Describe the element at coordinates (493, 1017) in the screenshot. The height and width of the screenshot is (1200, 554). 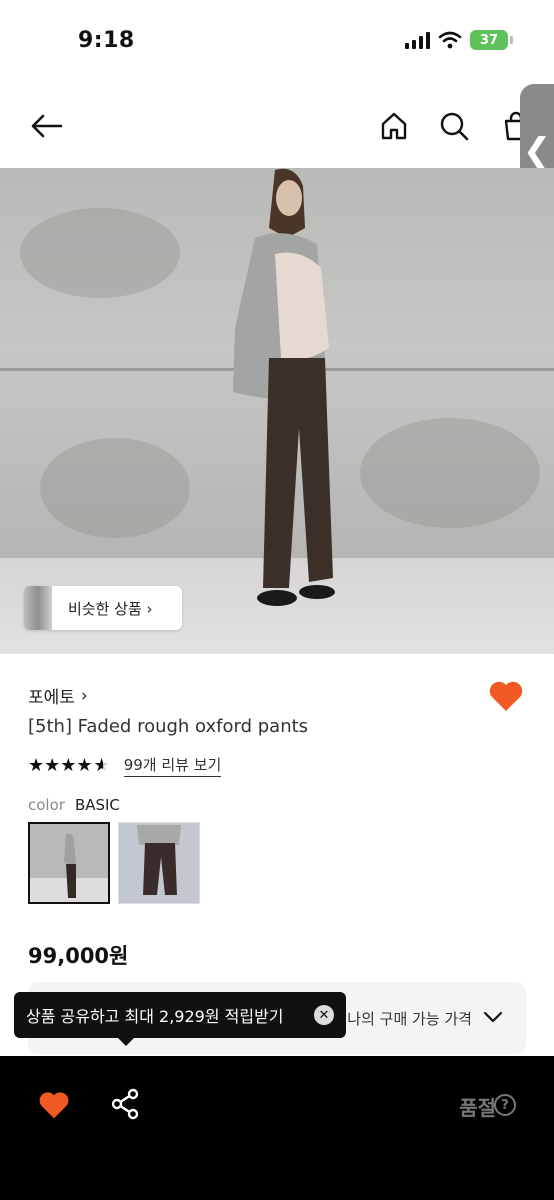
I see `chevron-down-icon` at that location.